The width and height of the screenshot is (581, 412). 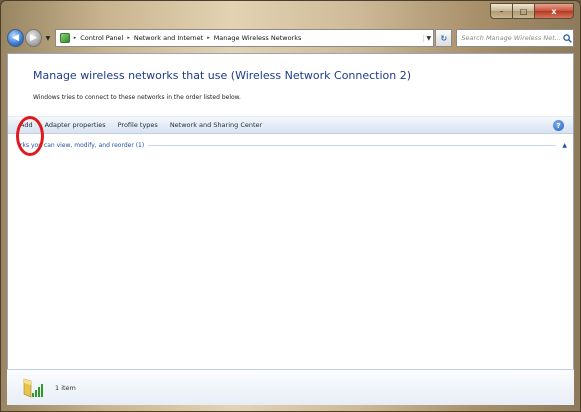 I want to click on refresh-button: ↻, so click(x=444, y=38).